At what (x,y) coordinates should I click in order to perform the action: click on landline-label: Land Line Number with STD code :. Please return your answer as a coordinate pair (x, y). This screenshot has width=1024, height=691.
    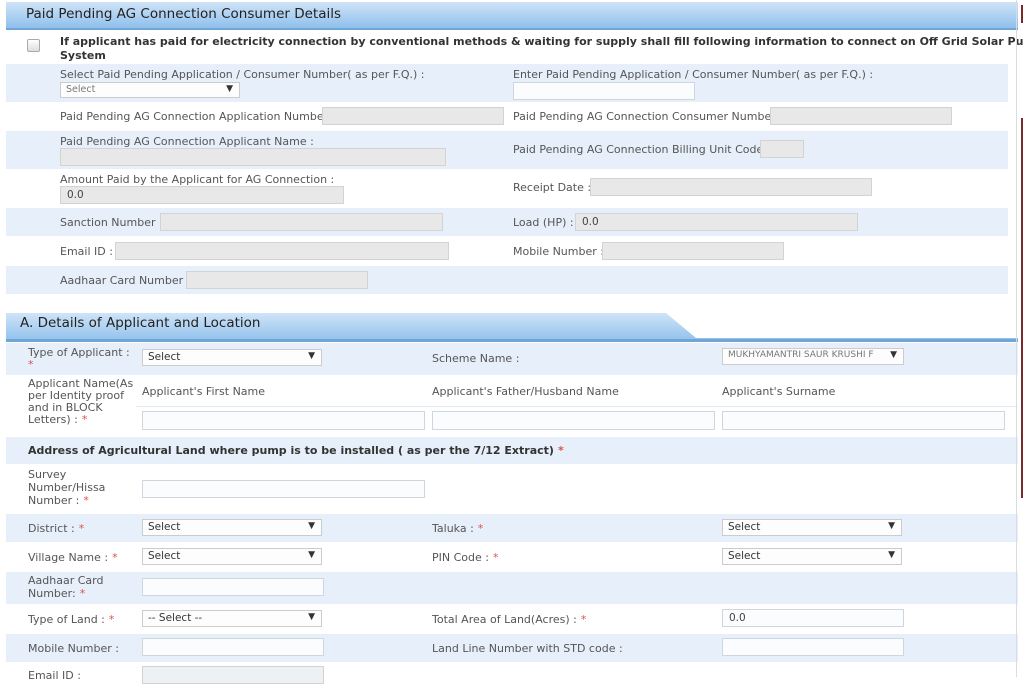
    Looking at the image, I should click on (527, 648).